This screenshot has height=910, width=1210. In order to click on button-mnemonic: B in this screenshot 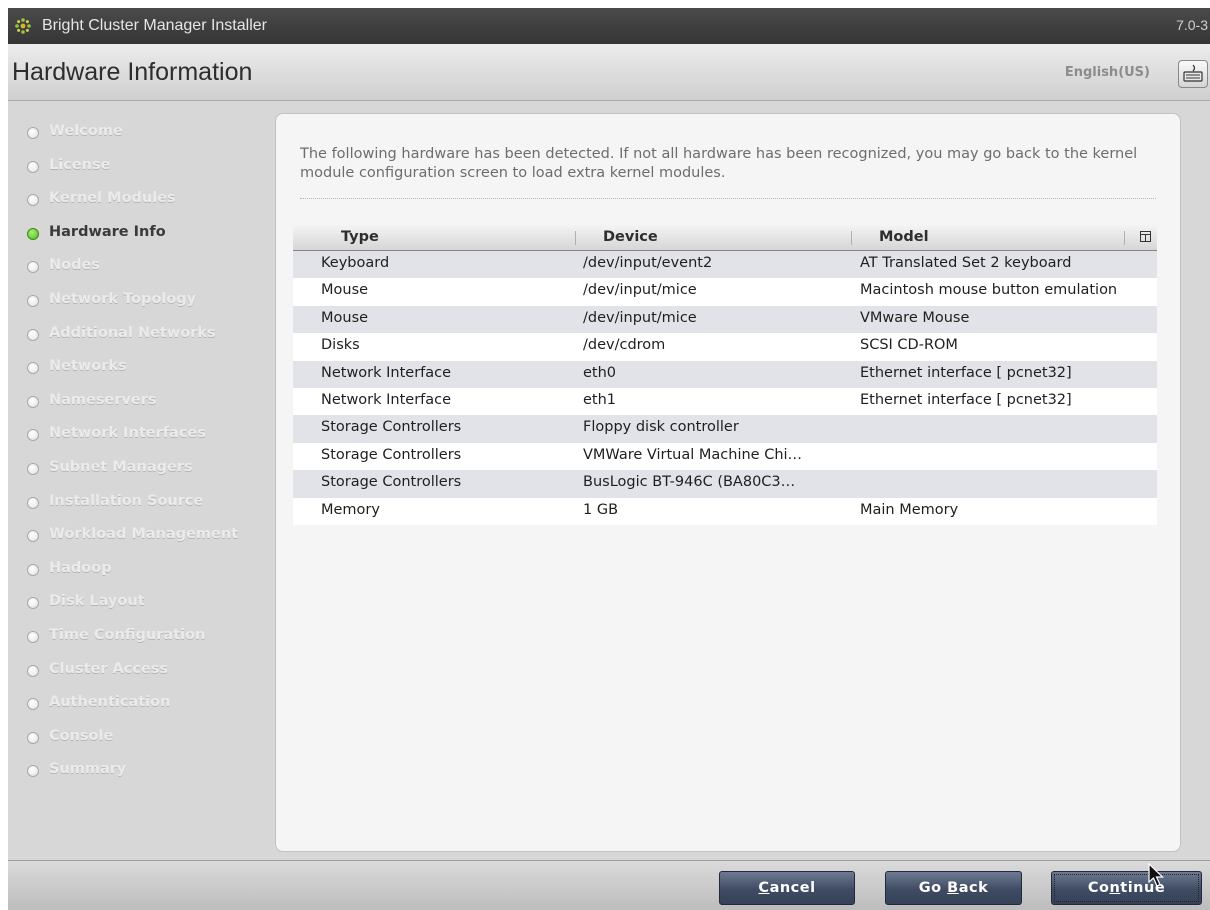, I will do `click(953, 888)`.